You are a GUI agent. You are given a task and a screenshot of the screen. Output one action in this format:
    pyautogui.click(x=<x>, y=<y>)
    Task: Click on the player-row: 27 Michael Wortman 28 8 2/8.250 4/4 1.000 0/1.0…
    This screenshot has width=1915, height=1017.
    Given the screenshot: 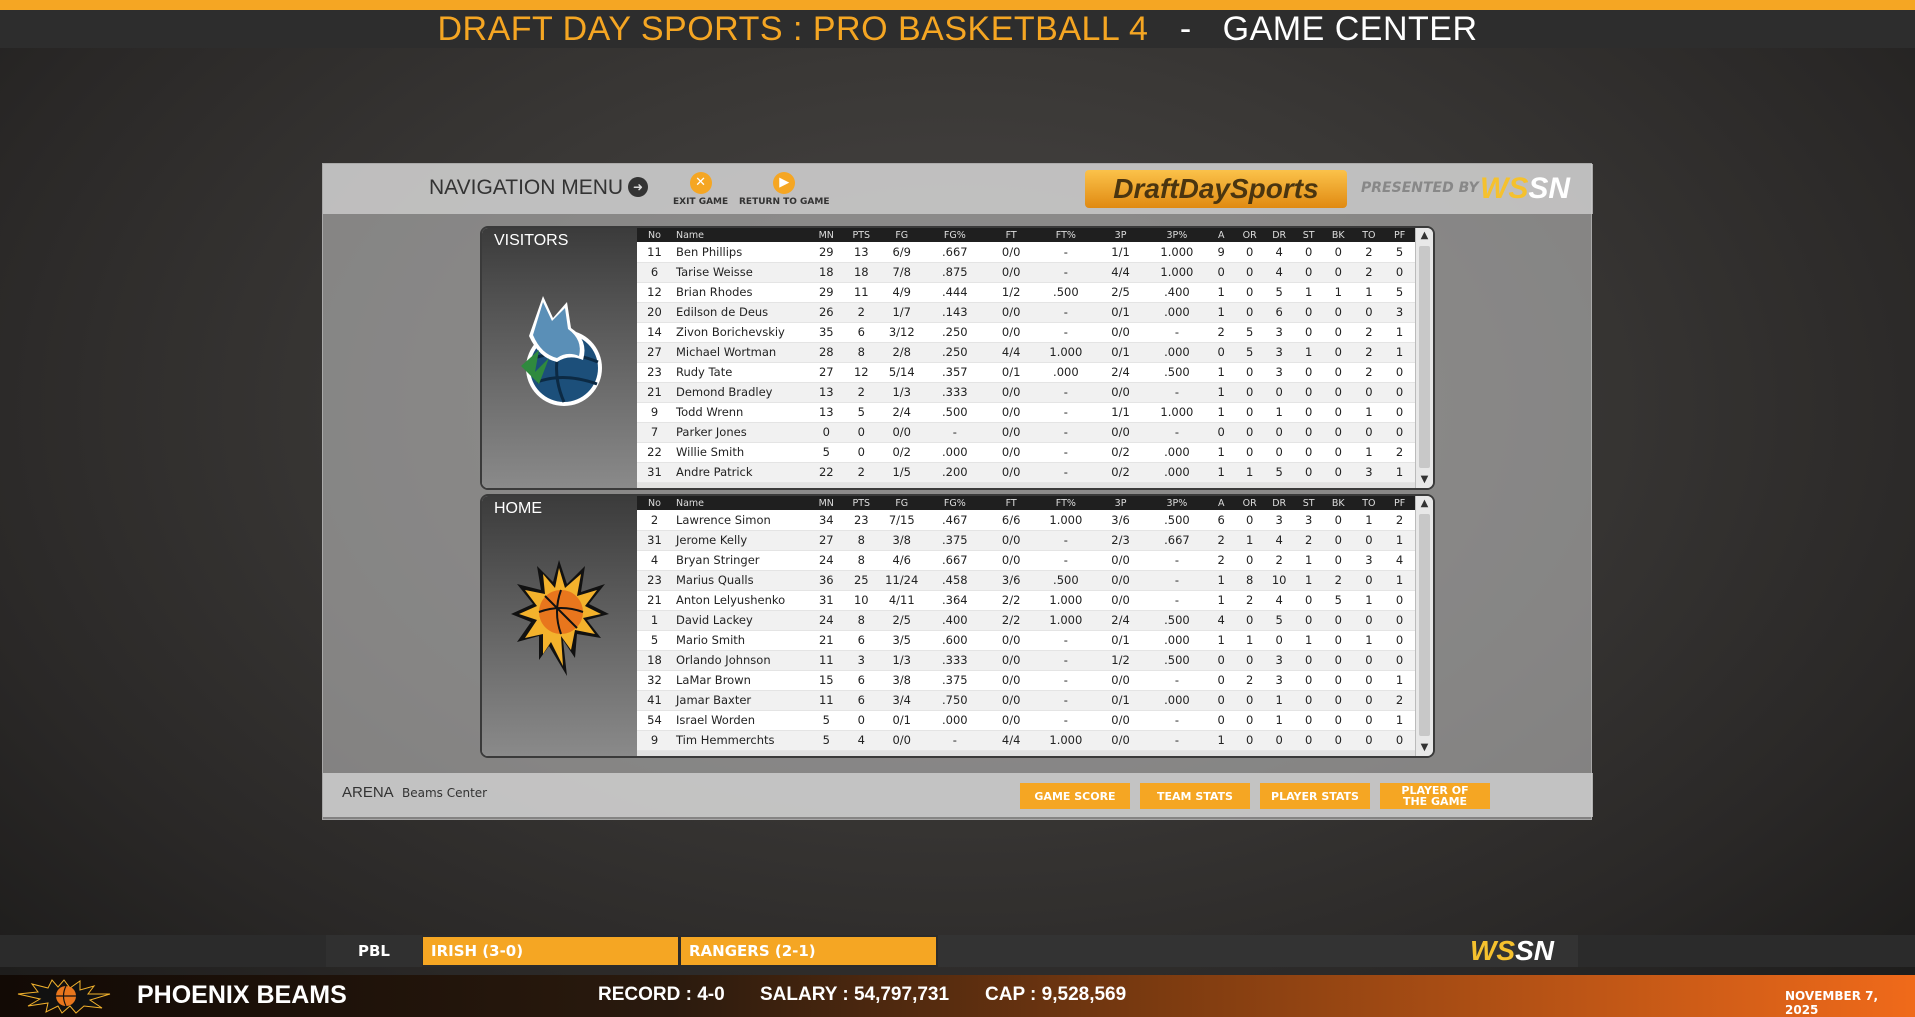 What is the action you would take?
    pyautogui.click(x=1026, y=352)
    